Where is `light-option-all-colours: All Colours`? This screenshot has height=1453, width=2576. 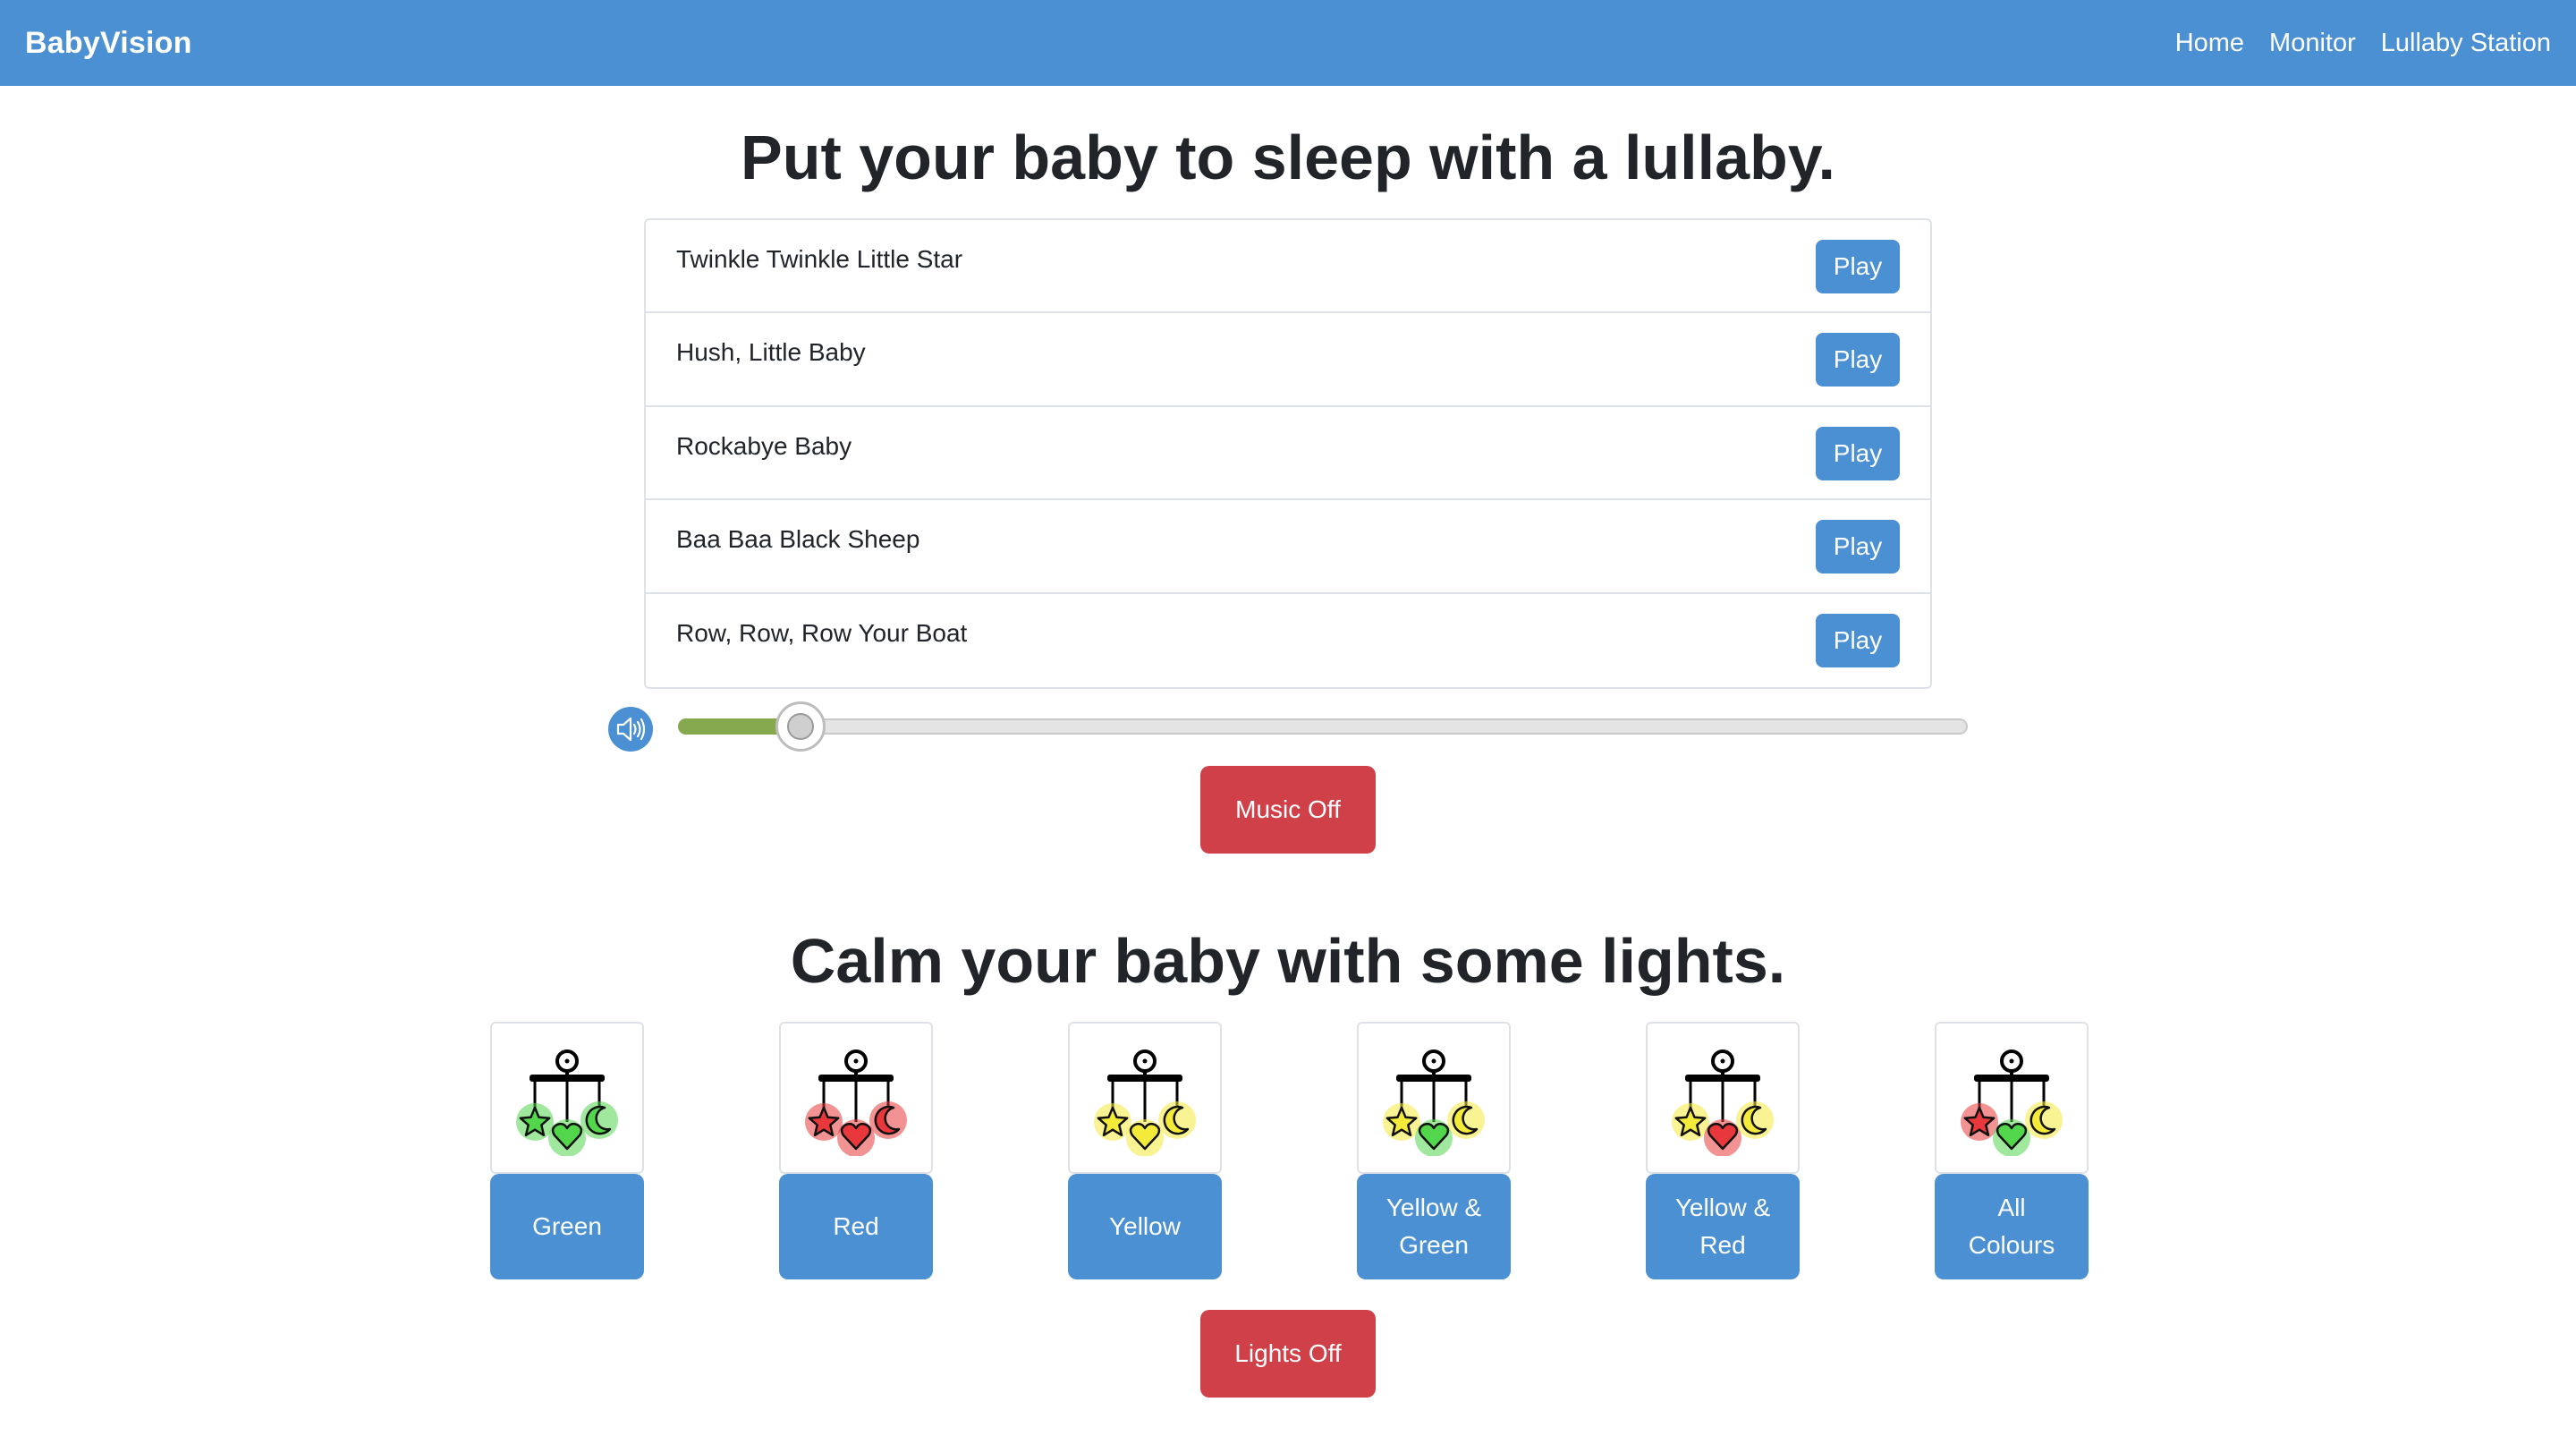
light-option-all-colours: All Colours is located at coordinates (2012, 1150).